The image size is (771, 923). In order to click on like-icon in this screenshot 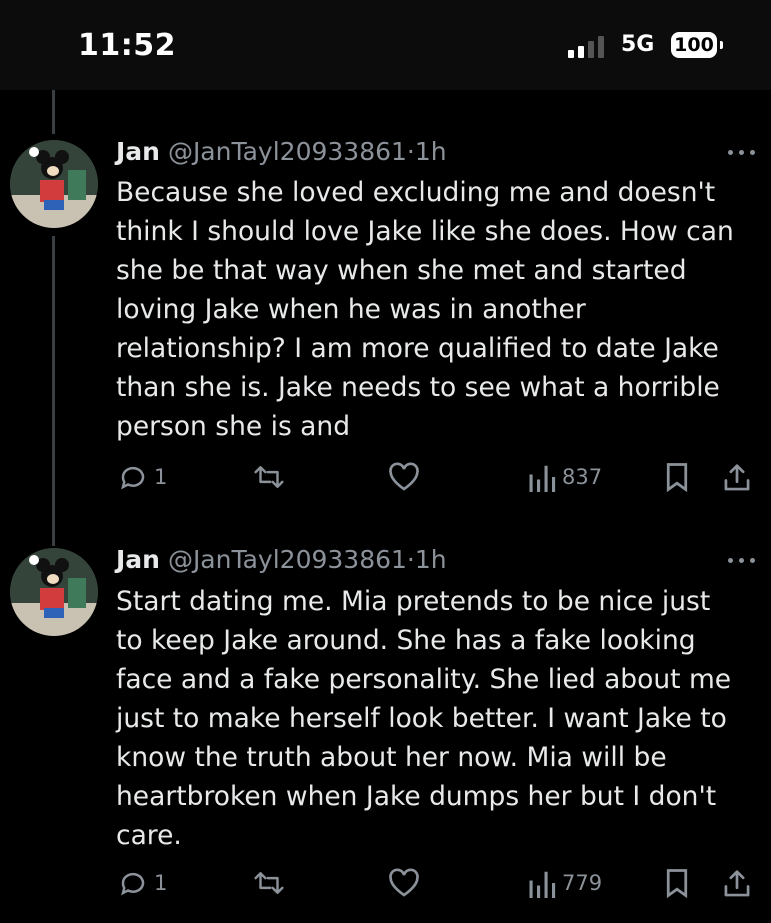, I will do `click(404, 882)`.